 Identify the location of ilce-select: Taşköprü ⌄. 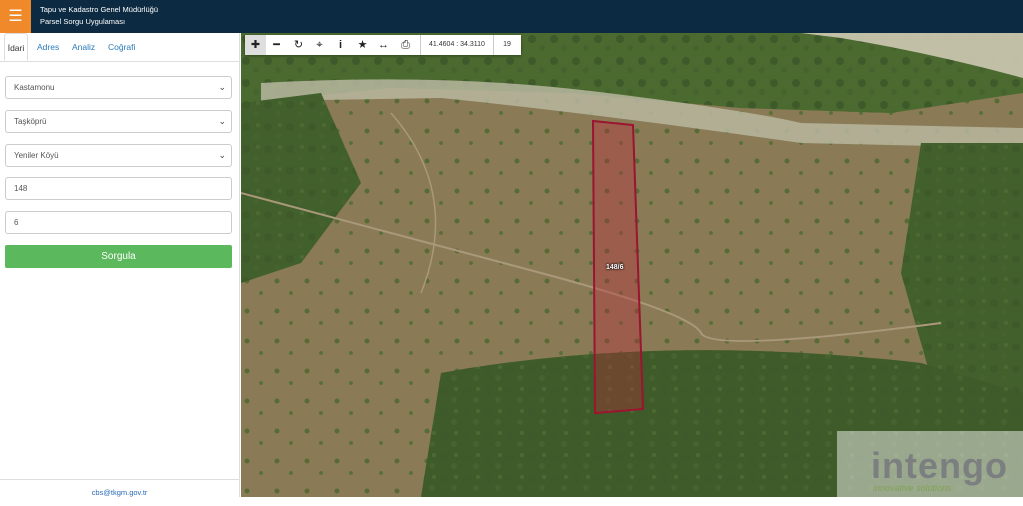
(118, 121).